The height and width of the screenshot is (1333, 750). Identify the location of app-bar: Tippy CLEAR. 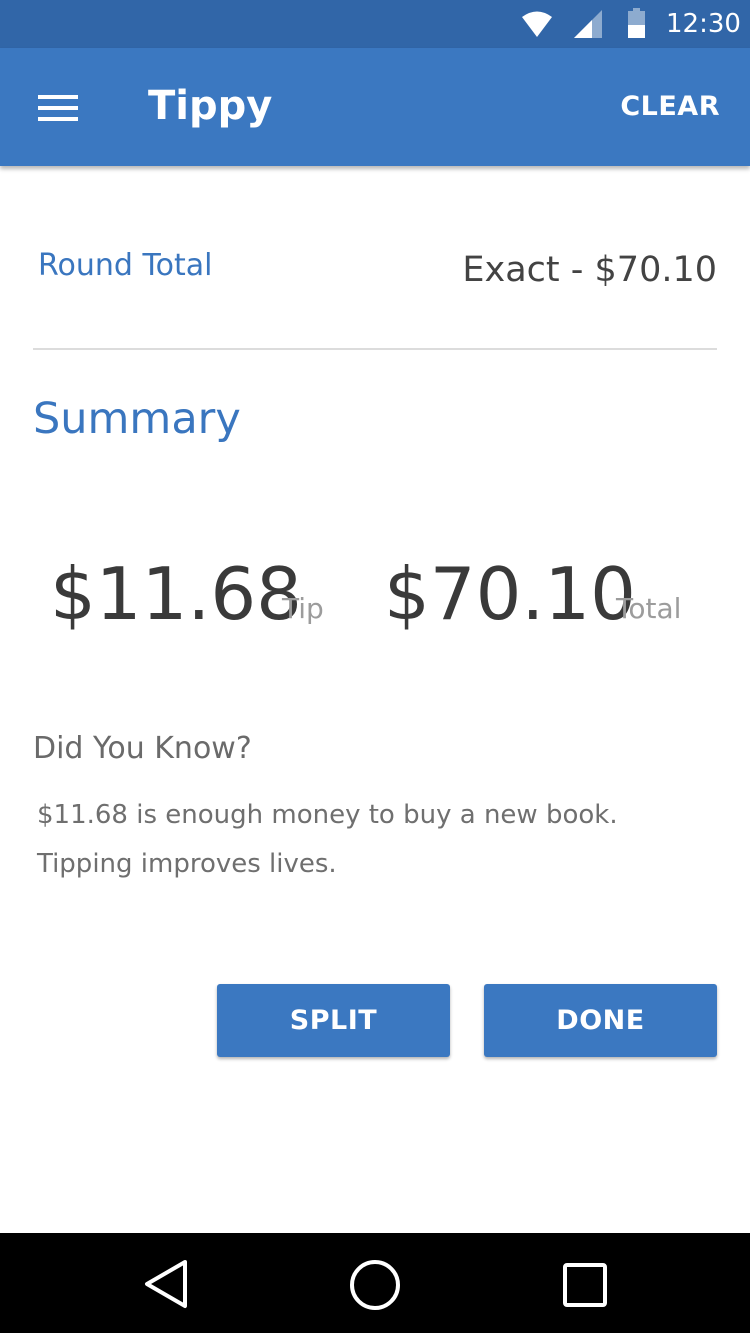
(375, 107).